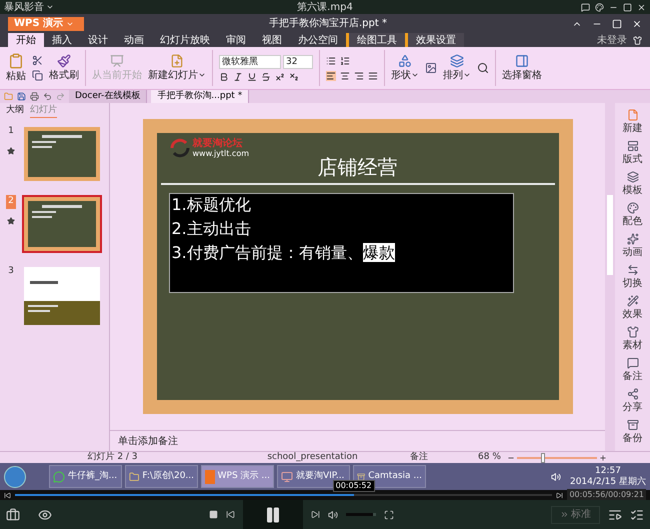  Describe the element at coordinates (11, 201) in the screenshot. I see `slide-number: 2` at that location.